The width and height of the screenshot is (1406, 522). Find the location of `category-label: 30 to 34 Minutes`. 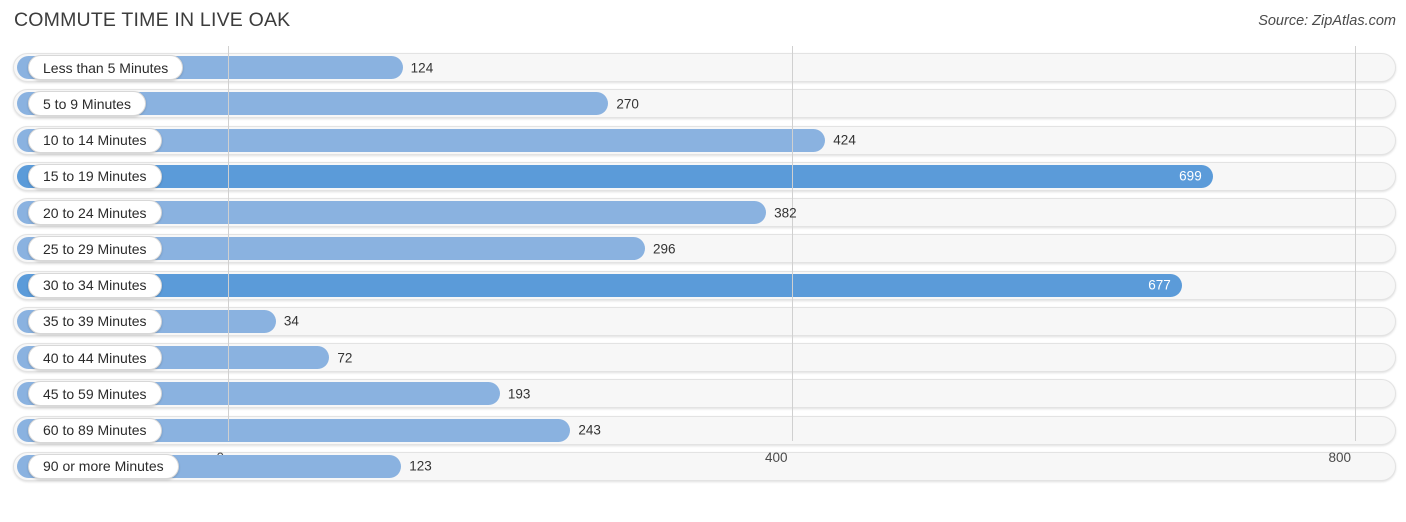

category-label: 30 to 34 Minutes is located at coordinates (95, 285).